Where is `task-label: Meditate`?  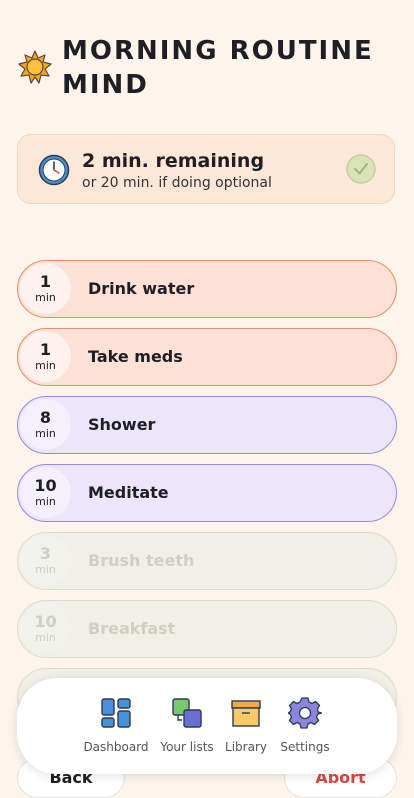
task-label: Meditate is located at coordinates (128, 492).